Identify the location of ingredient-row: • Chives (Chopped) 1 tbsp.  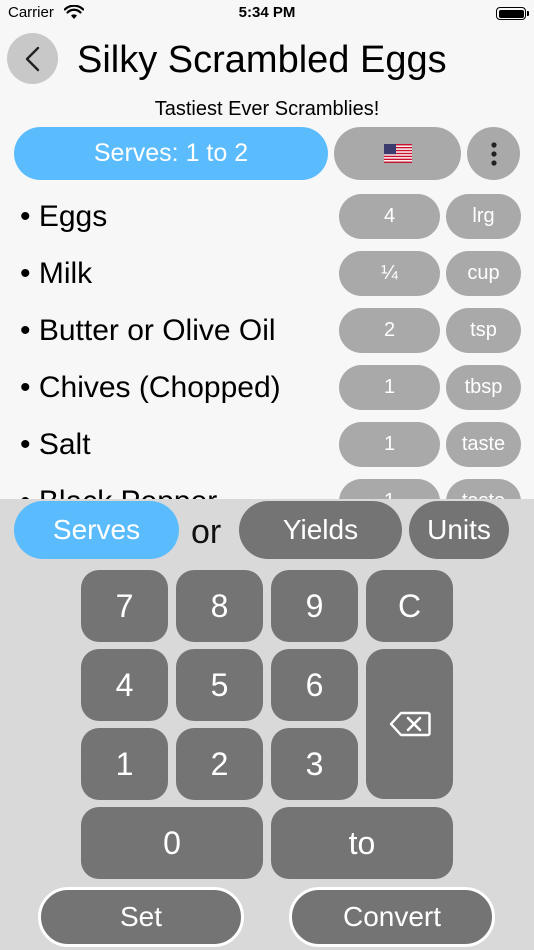
(267, 387).